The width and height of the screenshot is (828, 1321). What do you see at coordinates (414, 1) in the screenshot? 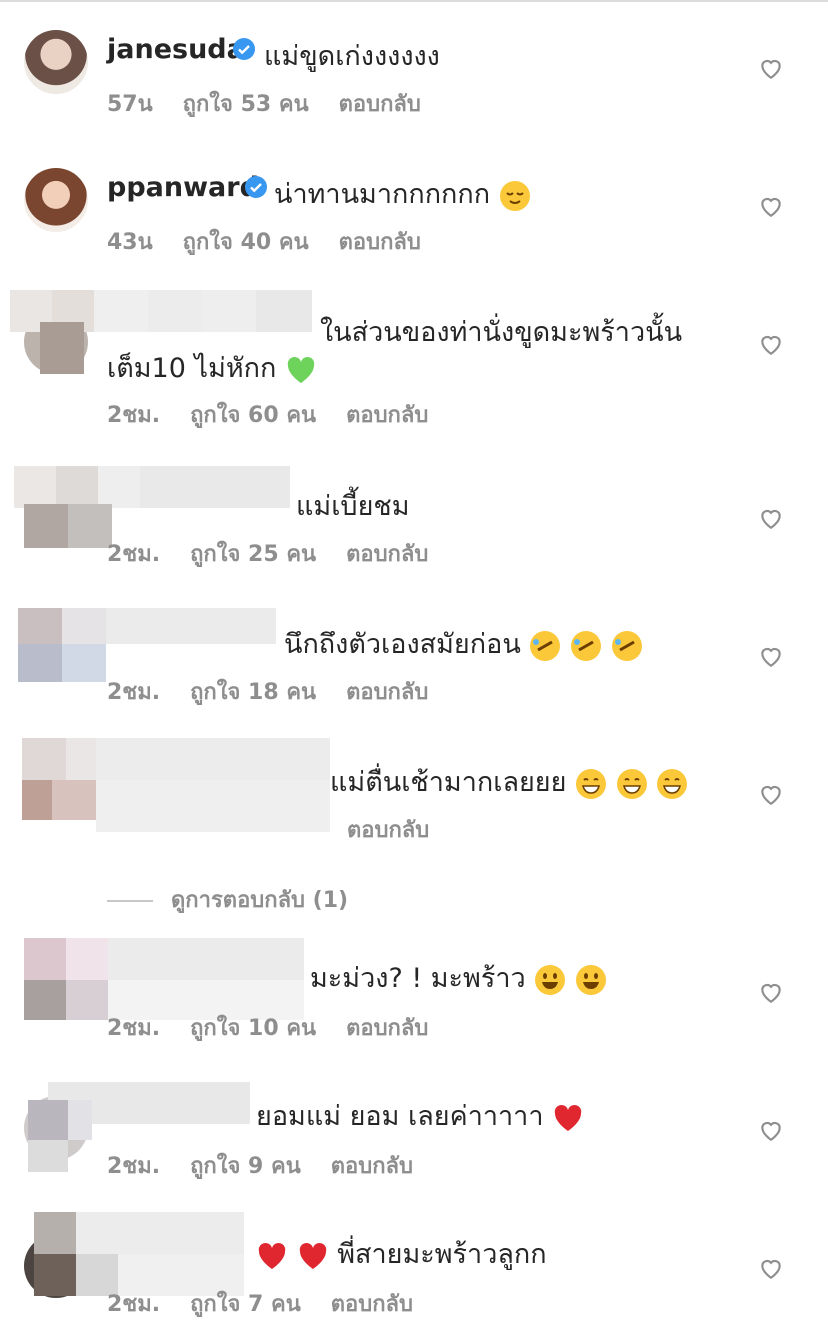
I see `top-divider` at bounding box center [414, 1].